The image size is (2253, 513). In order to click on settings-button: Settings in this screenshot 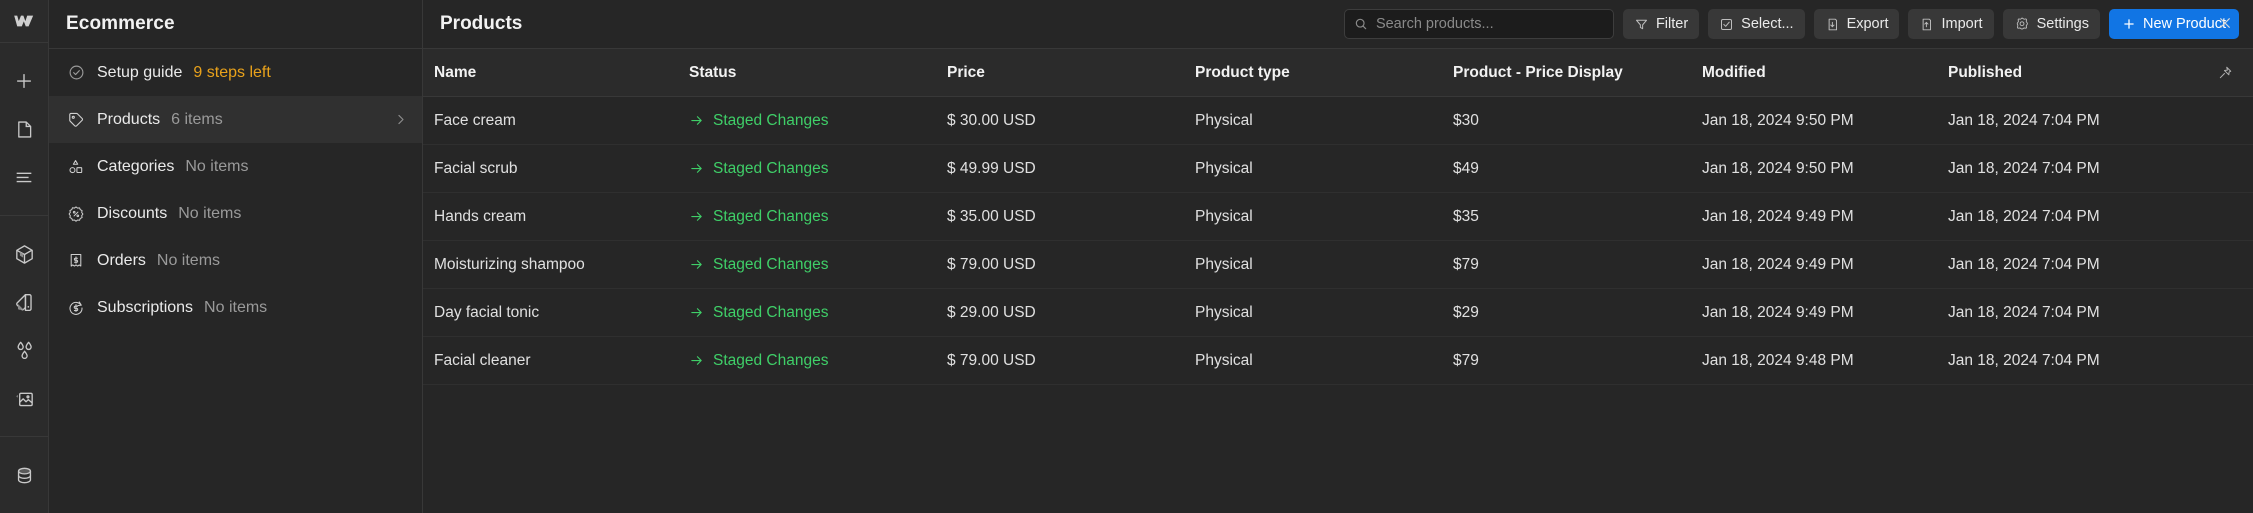, I will do `click(2051, 24)`.